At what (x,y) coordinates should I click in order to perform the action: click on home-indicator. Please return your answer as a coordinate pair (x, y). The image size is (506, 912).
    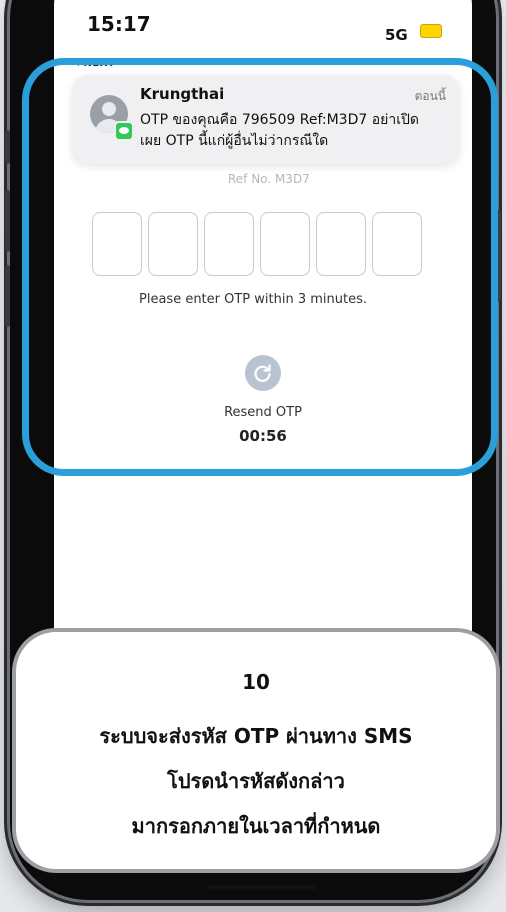
    Looking at the image, I should click on (261, 887).